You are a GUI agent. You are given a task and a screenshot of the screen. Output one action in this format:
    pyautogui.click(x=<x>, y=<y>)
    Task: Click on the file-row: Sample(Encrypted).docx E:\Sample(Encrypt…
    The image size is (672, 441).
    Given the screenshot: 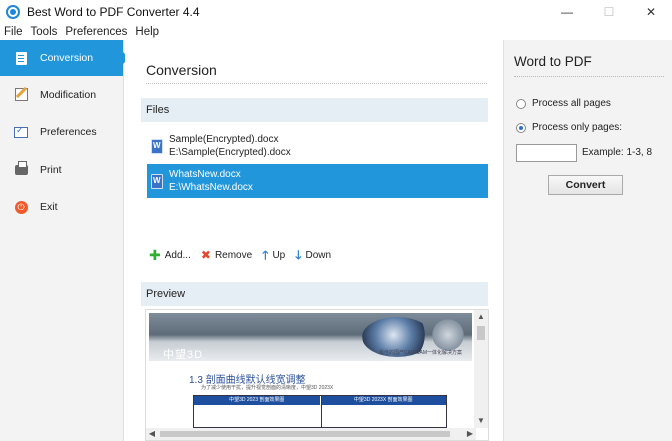 What is the action you would take?
    pyautogui.click(x=317, y=146)
    